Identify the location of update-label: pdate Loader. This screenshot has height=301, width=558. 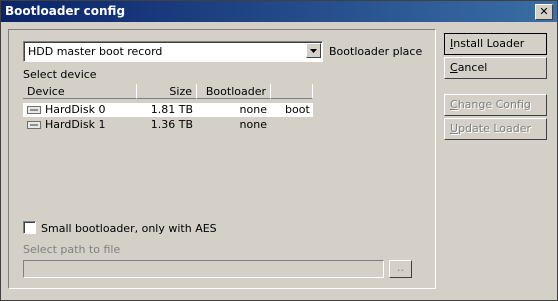
(495, 128).